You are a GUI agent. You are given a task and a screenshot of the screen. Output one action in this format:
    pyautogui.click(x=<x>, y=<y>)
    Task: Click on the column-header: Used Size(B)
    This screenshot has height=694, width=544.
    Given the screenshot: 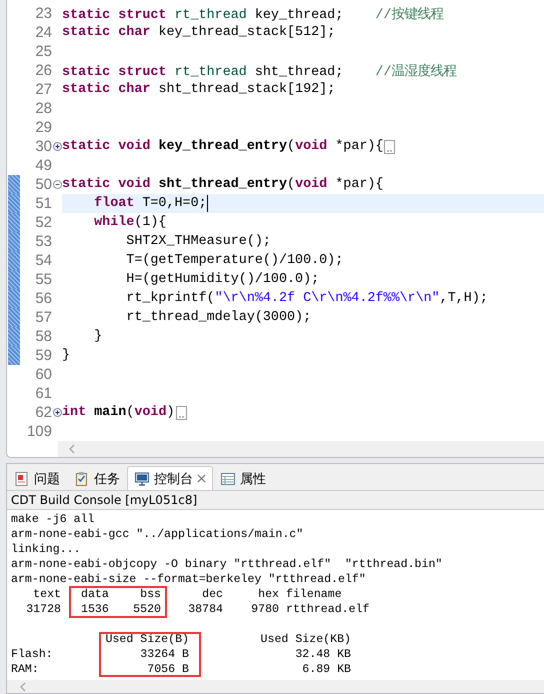 What is the action you would take?
    pyautogui.click(x=147, y=639)
    